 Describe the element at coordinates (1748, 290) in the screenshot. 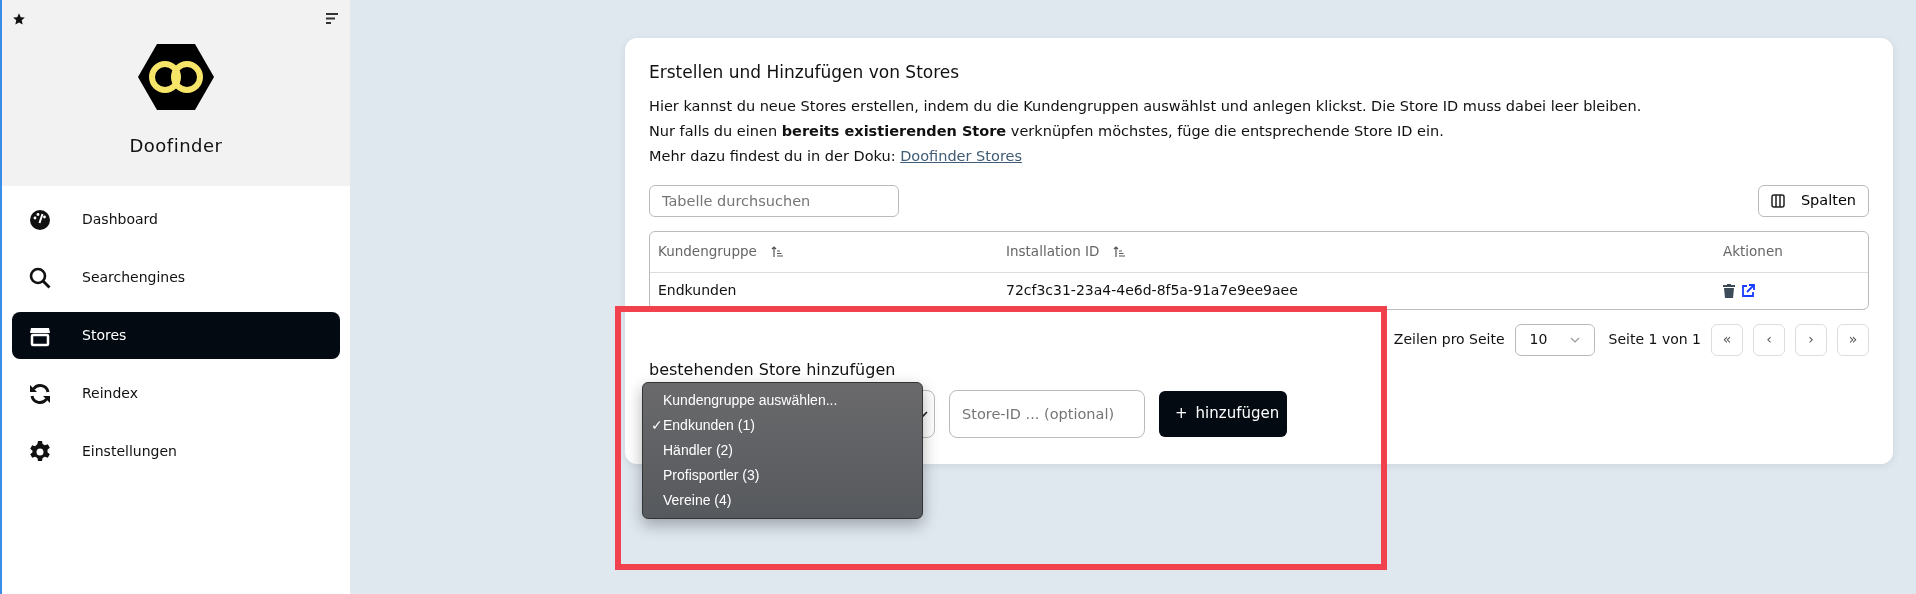

I see `external-link-icon` at that location.